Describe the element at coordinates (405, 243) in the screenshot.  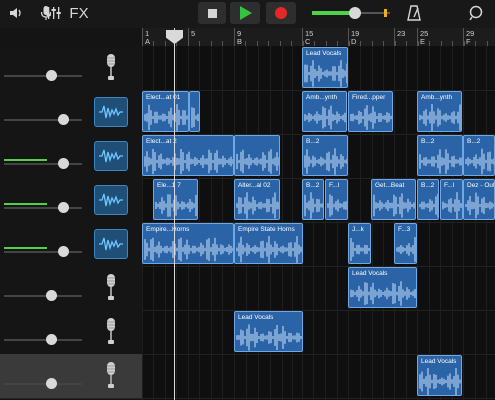
I see `audio-region: F...3` at that location.